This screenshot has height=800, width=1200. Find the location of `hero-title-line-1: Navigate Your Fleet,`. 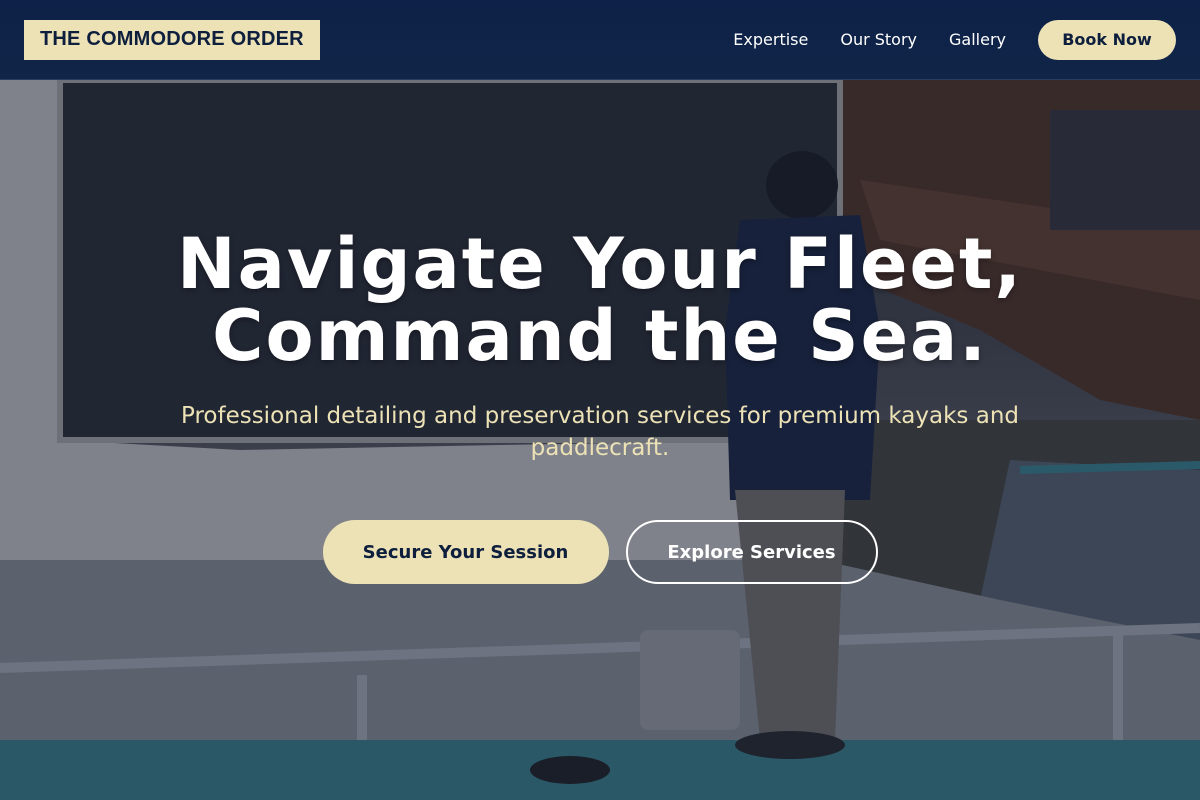

hero-title-line-1: Navigate Your Fleet, is located at coordinates (600, 264).